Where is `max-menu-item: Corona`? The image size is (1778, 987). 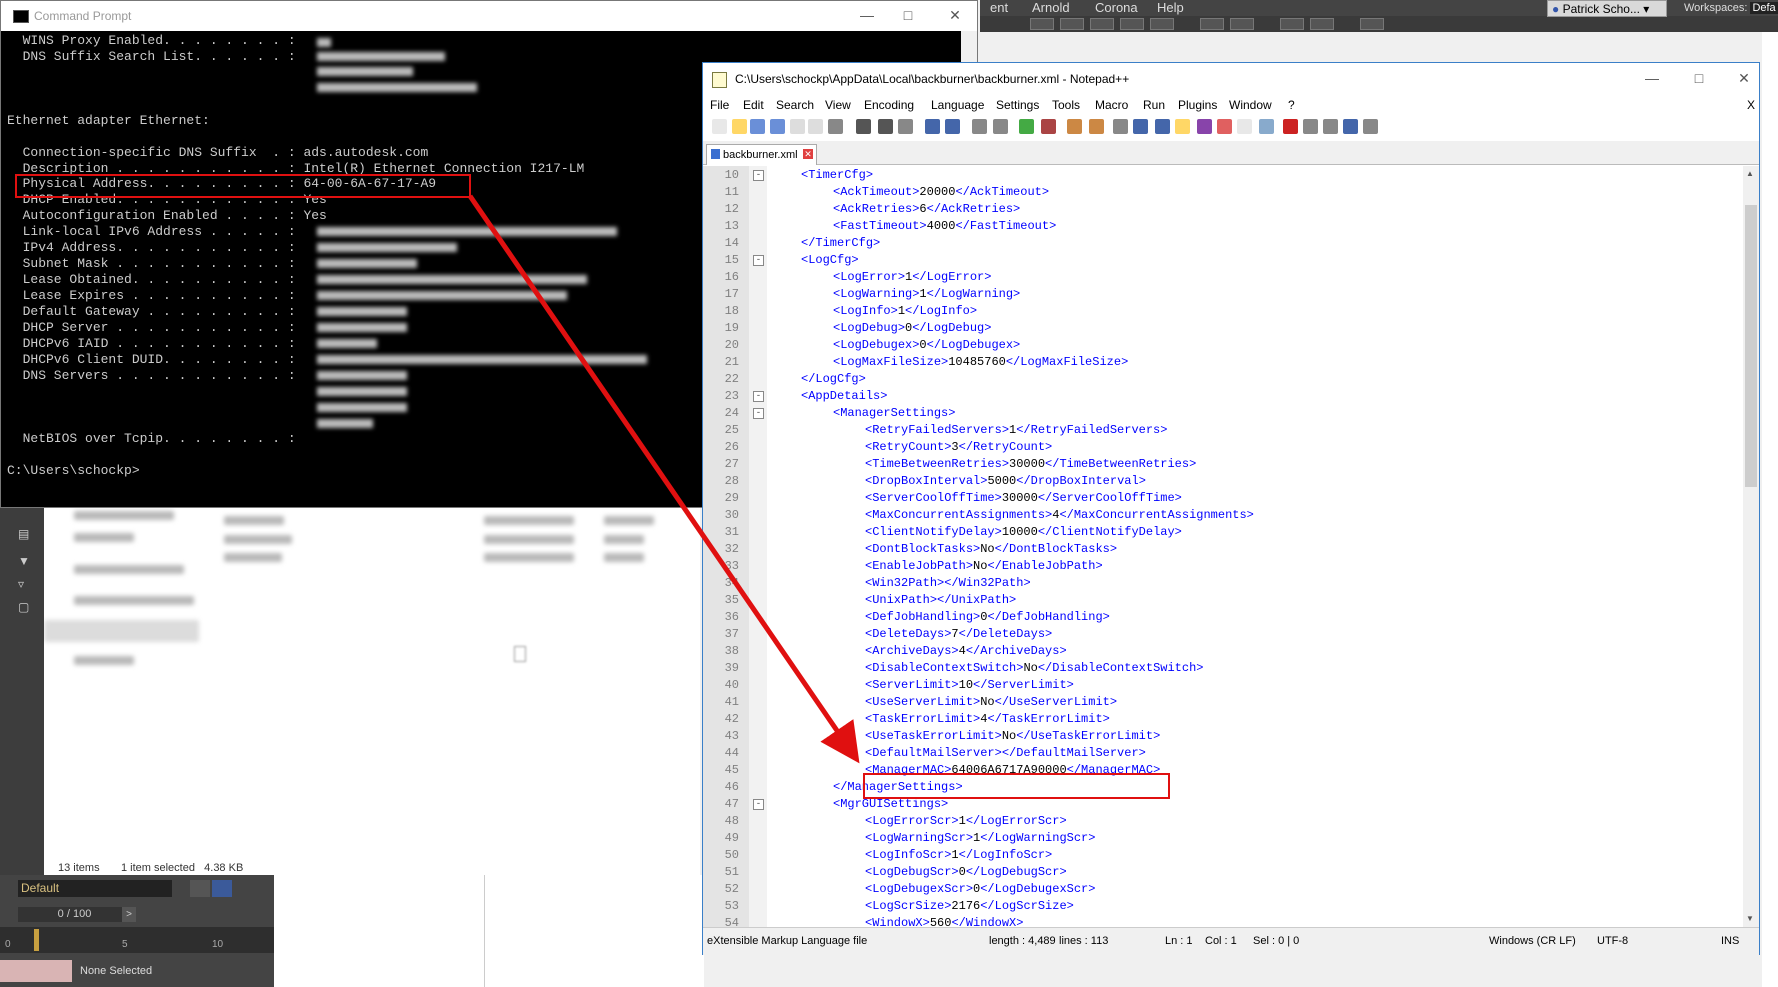 max-menu-item: Corona is located at coordinates (1116, 7).